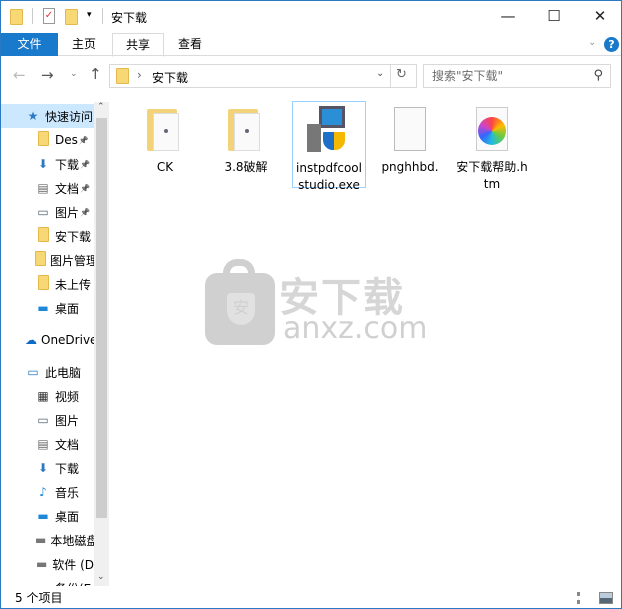  Describe the element at coordinates (170, 77) in the screenshot. I see `breadcrumb-current: 安下载` at that location.